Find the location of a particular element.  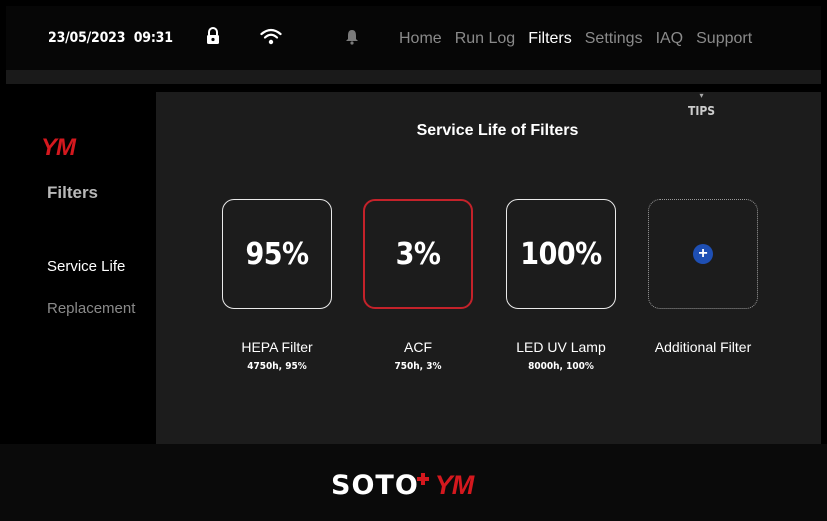

bell-icon is located at coordinates (352, 37).